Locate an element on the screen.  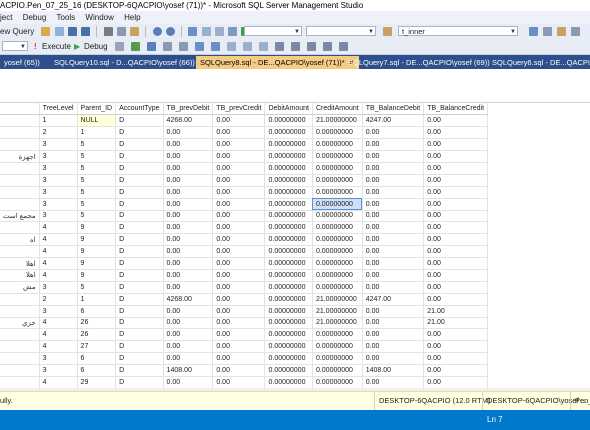
menu-project: ject is located at coordinates (6, 17).